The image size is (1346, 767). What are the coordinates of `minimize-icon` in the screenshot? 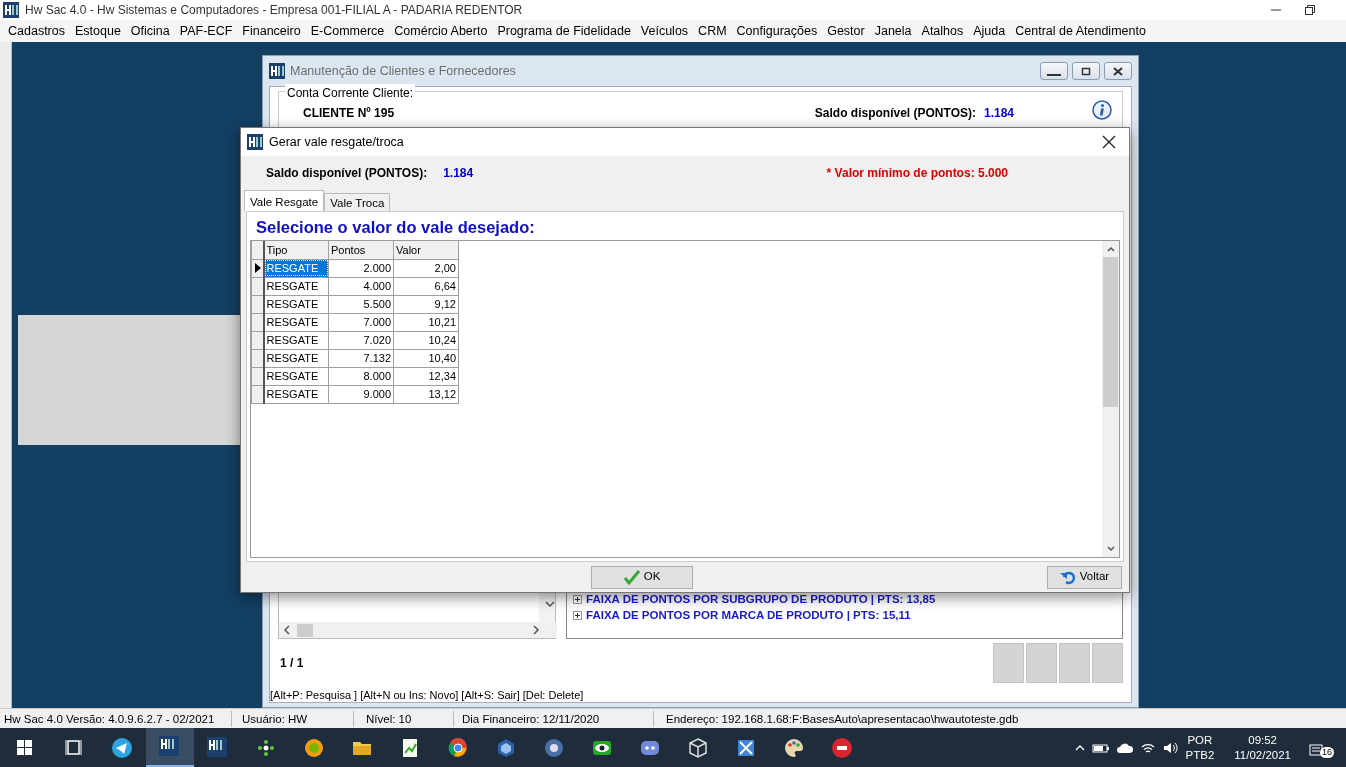 It's located at (1054, 75).